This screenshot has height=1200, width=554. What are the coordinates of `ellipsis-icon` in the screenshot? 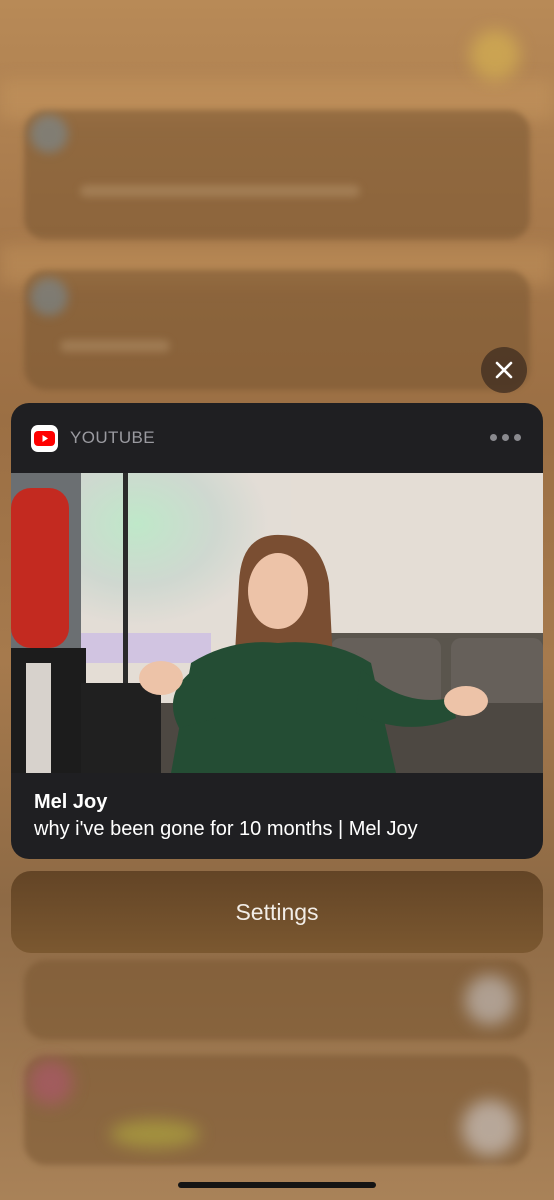 It's located at (505, 437).